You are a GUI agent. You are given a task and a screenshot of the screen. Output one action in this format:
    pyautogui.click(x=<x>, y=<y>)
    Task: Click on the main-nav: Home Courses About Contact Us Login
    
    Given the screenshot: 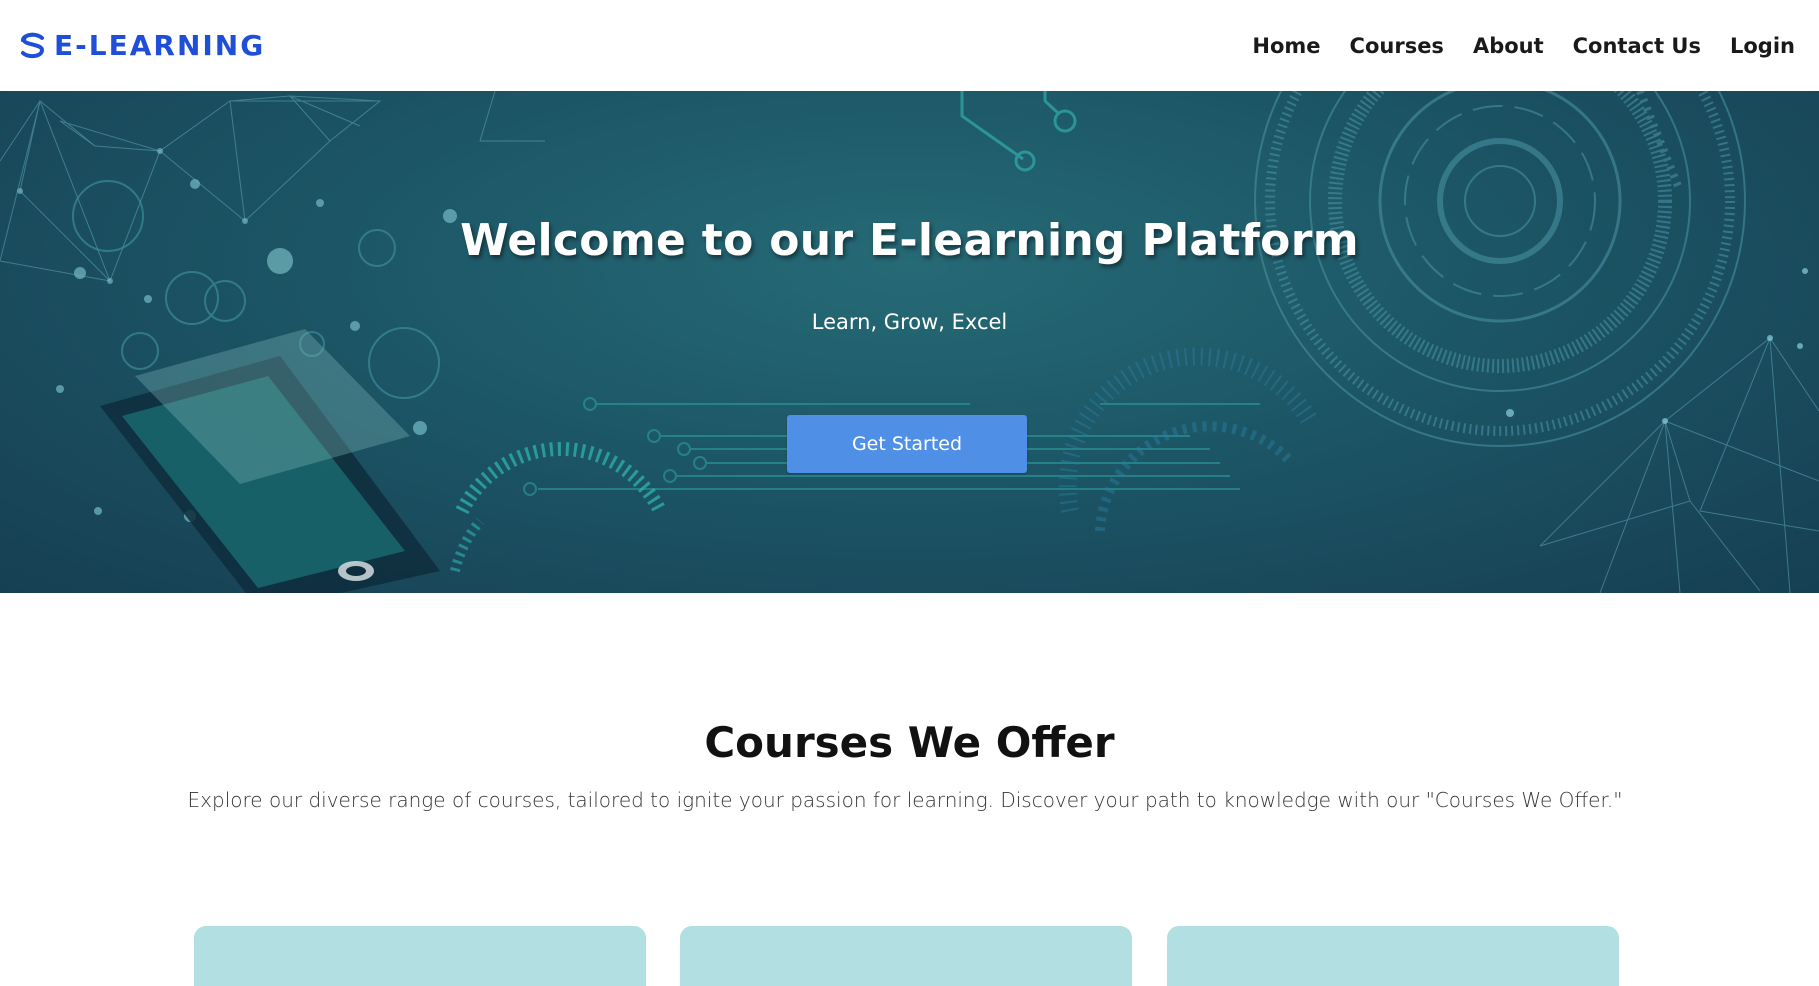 What is the action you would take?
    pyautogui.click(x=1523, y=46)
    